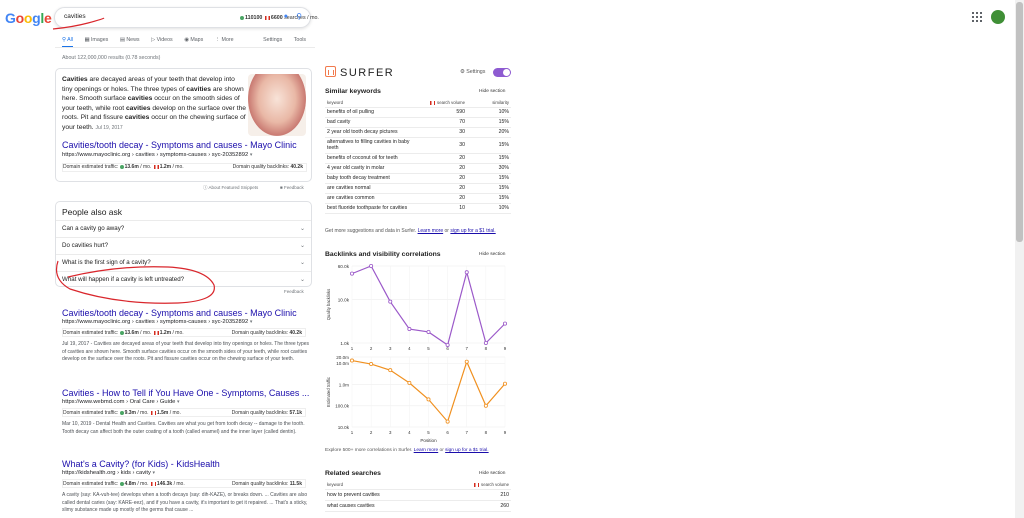  I want to click on about-featured-snippets: ⓘ About Featured Snippets, so click(230, 188).